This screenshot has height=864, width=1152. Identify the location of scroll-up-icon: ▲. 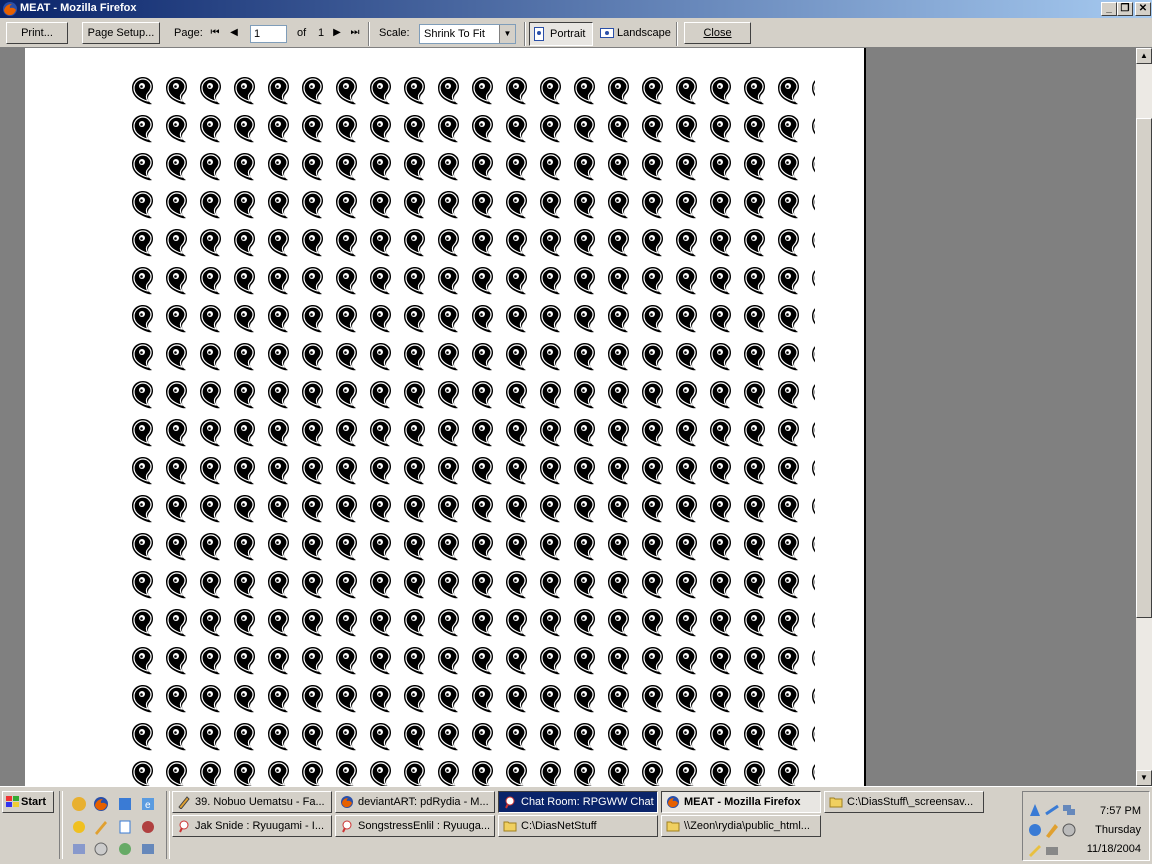
(1144, 56).